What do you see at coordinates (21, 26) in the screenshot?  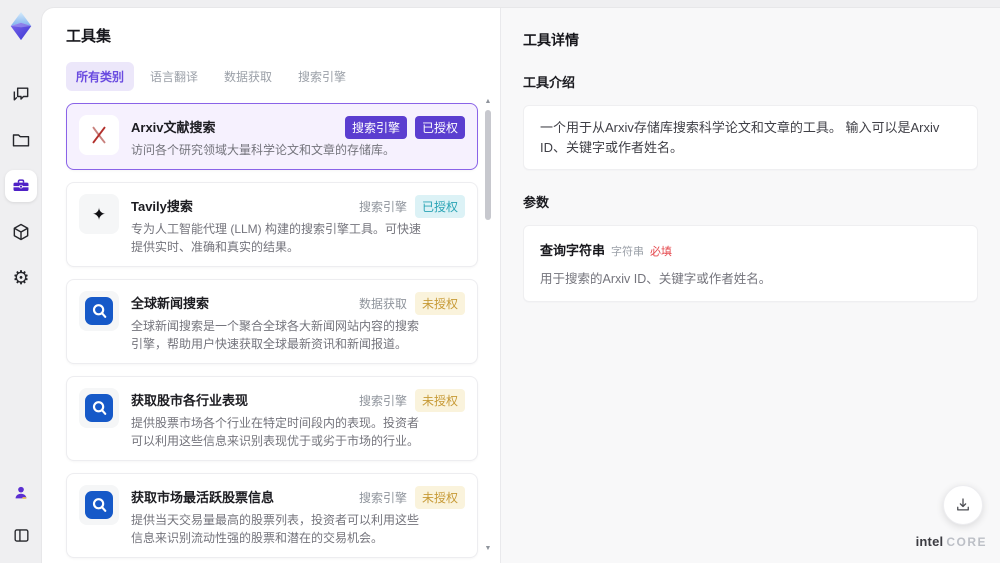 I see `app-logo-icon` at bounding box center [21, 26].